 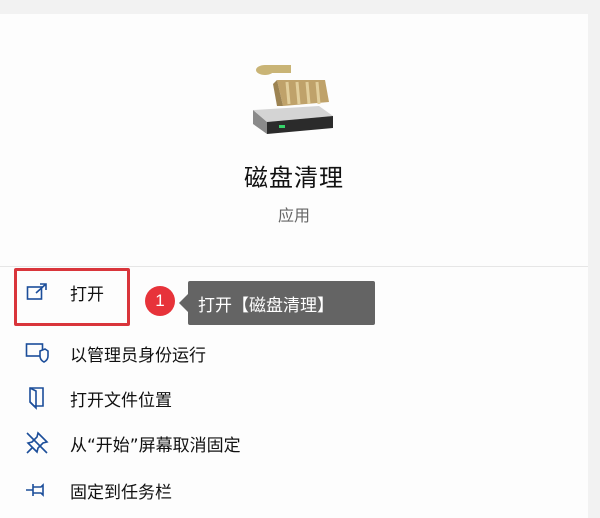 I want to click on step-badge: 1, so click(x=160, y=301).